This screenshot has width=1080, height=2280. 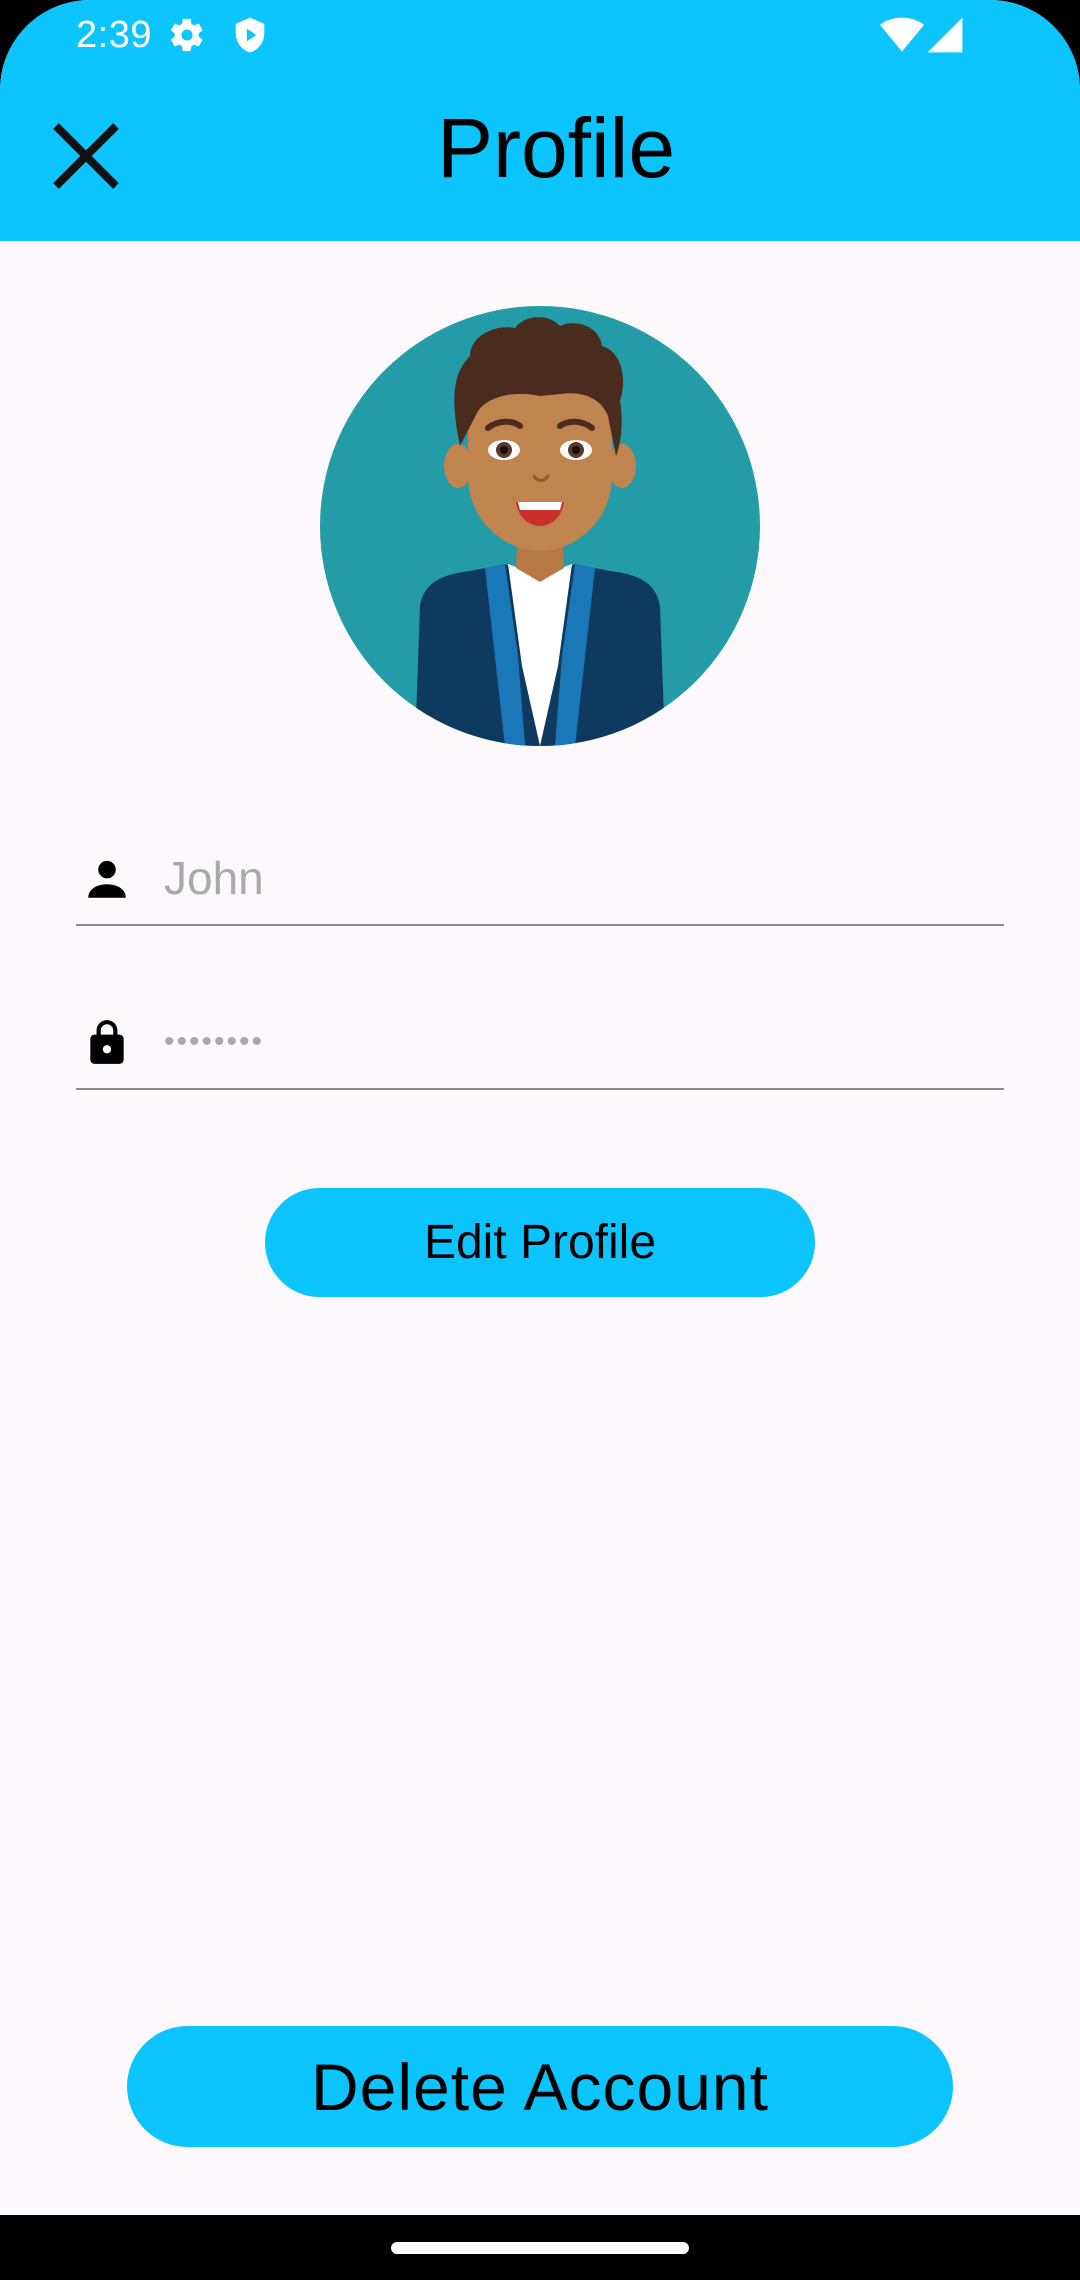 What do you see at coordinates (574, 1042) in the screenshot?
I see `password-input` at bounding box center [574, 1042].